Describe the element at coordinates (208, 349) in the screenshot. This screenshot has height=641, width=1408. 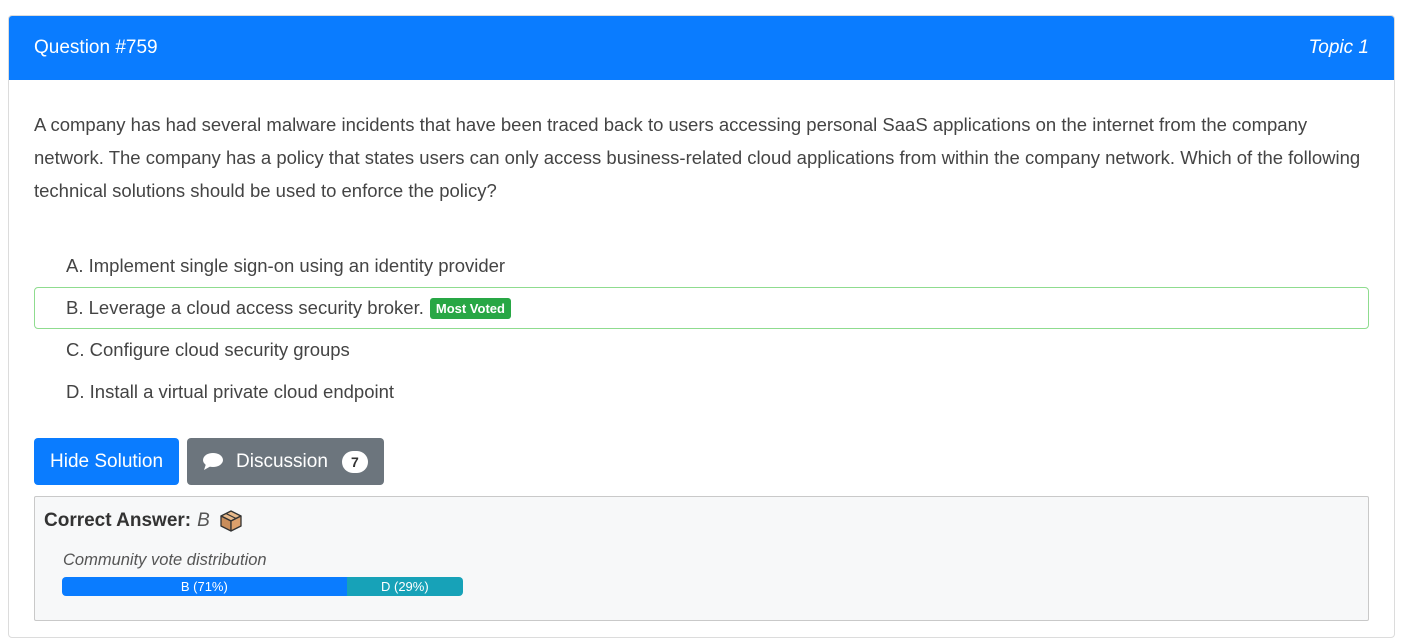
I see `choice-text: C. Configure cloud security groups` at that location.